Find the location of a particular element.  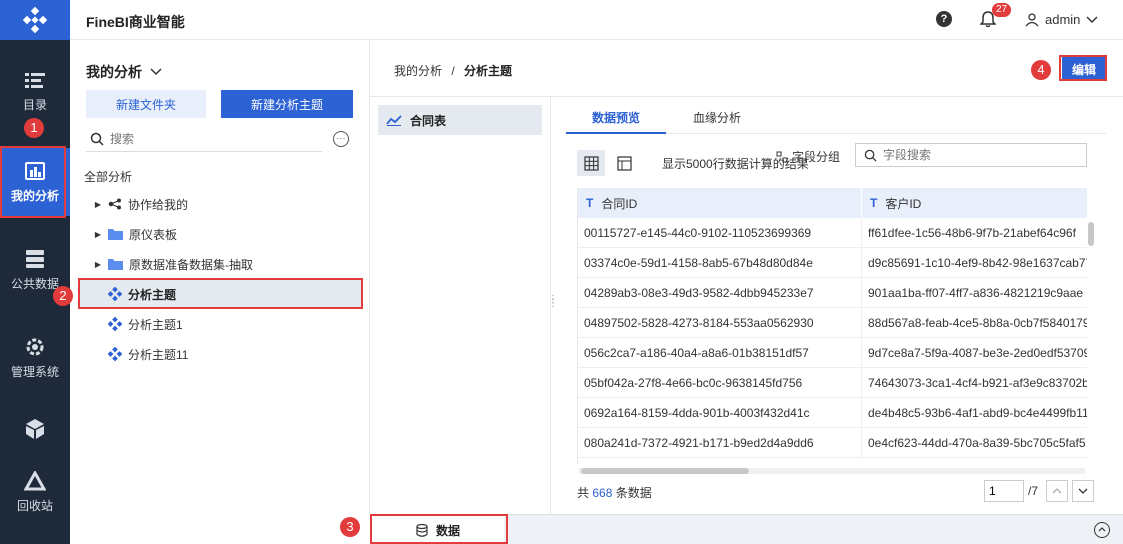

field-search-input is located at coordinates (978, 155).